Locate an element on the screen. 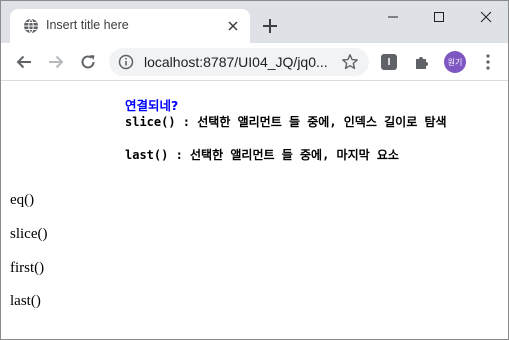 This screenshot has height=340, width=509. back-arrow-icon is located at coordinates (24, 62).